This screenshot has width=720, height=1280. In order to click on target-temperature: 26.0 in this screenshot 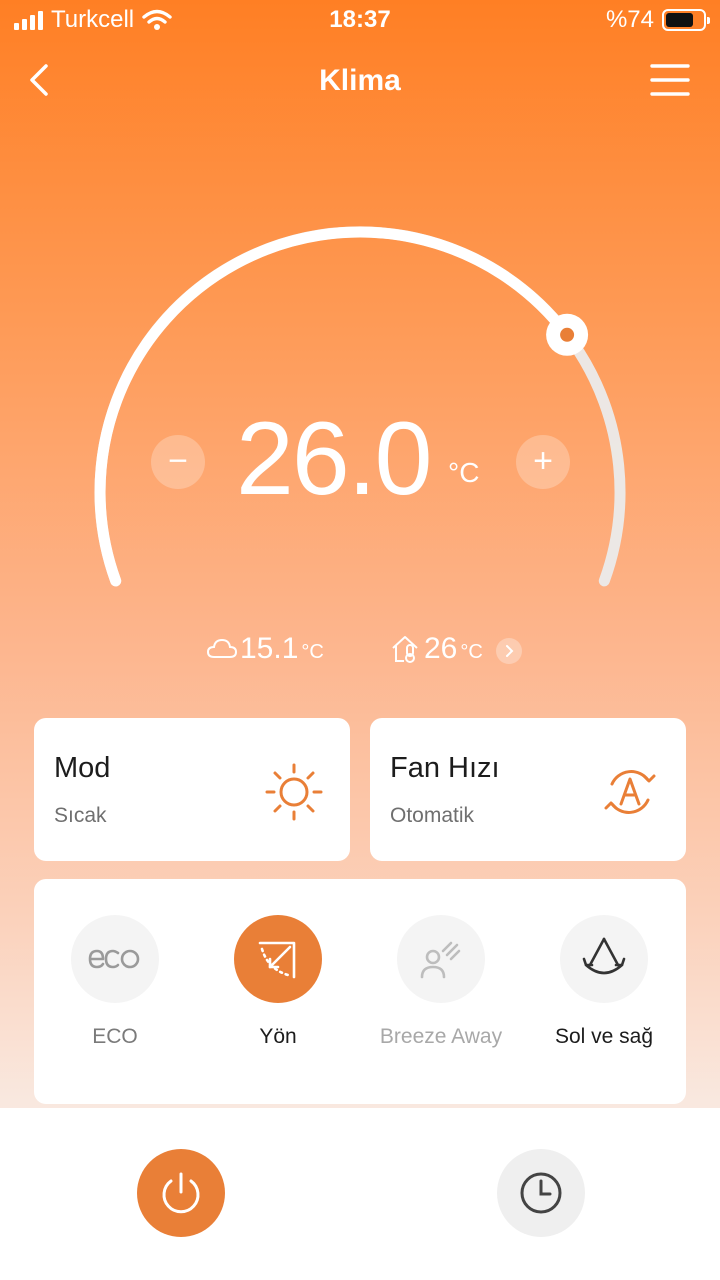, I will do `click(334, 459)`.